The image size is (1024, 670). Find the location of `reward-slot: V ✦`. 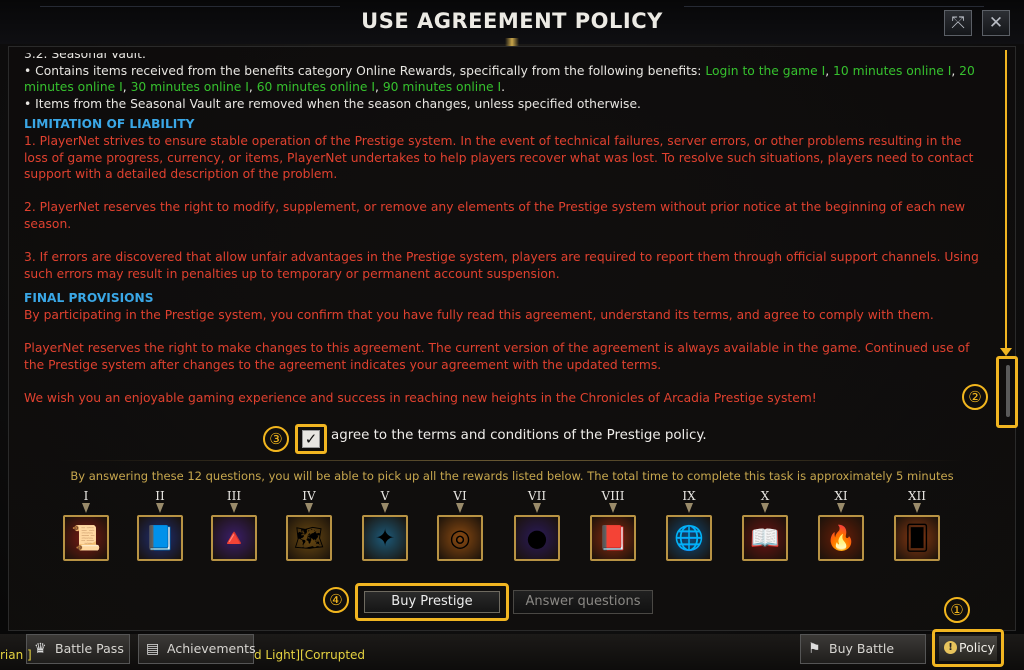

reward-slot: V ✦ is located at coordinates (385, 525).